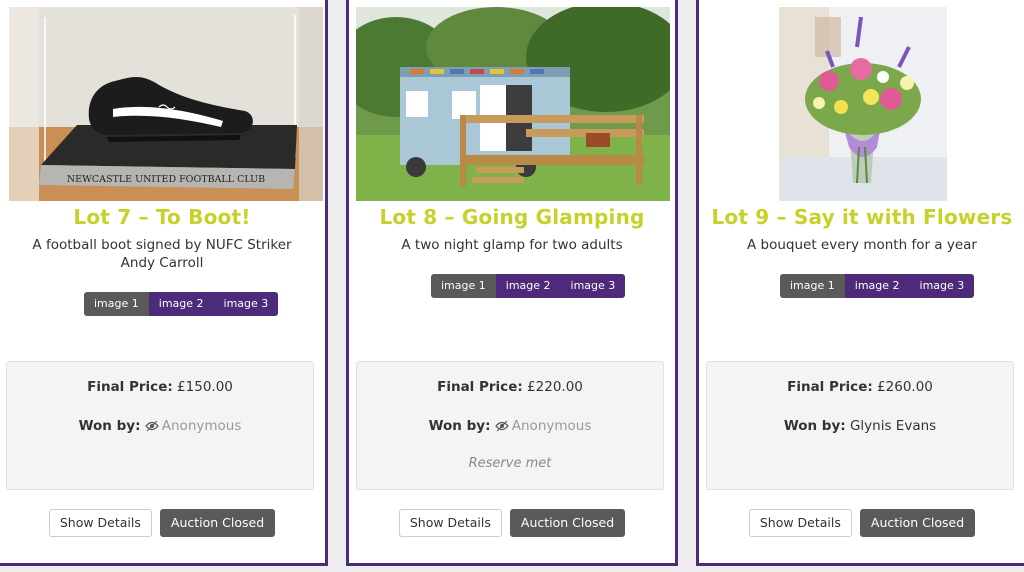 The height and width of the screenshot is (572, 1024). I want to click on final-price-row: Final Price: £150.00, so click(160, 387).